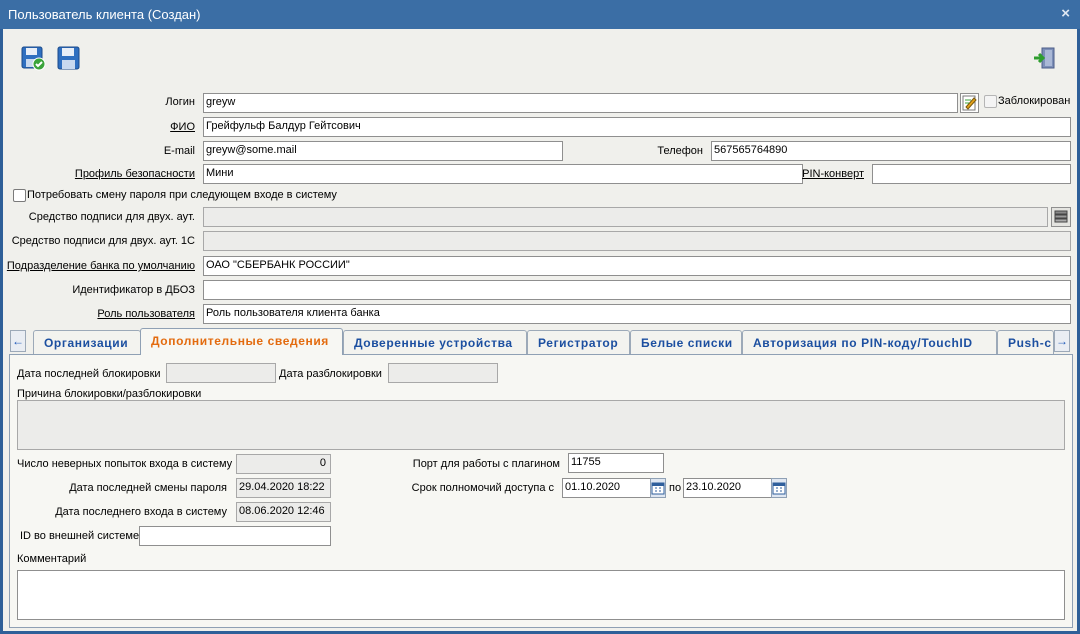 The width and height of the screenshot is (1080, 634). I want to click on login-input: greyw, so click(580, 103).